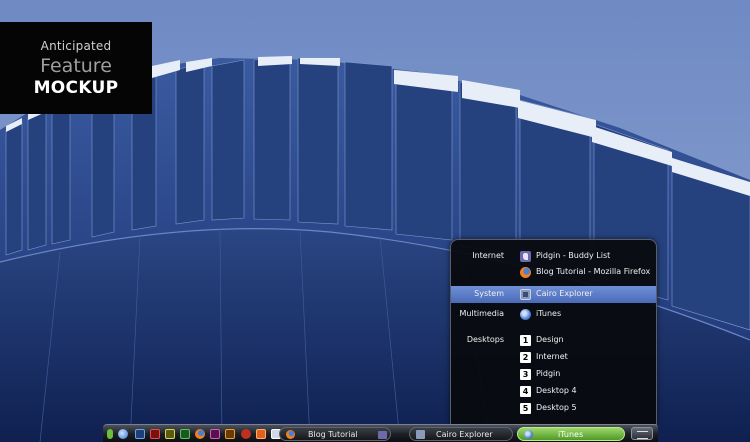  What do you see at coordinates (525, 408) in the screenshot?
I see `desktop-5-icon: 5` at bounding box center [525, 408].